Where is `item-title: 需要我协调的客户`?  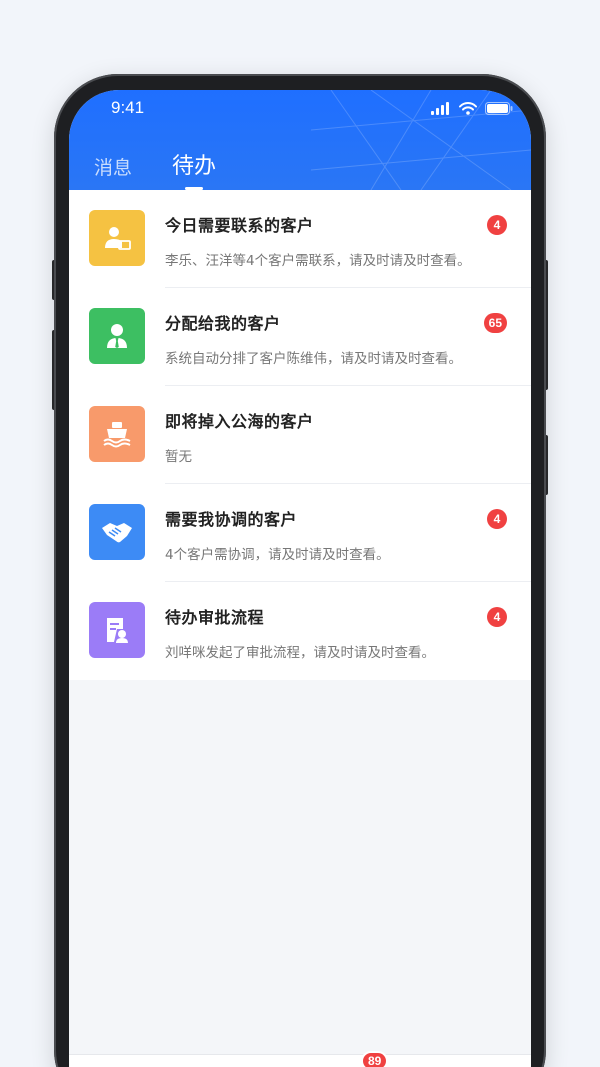
item-title: 需要我协调的客户 is located at coordinates (231, 519).